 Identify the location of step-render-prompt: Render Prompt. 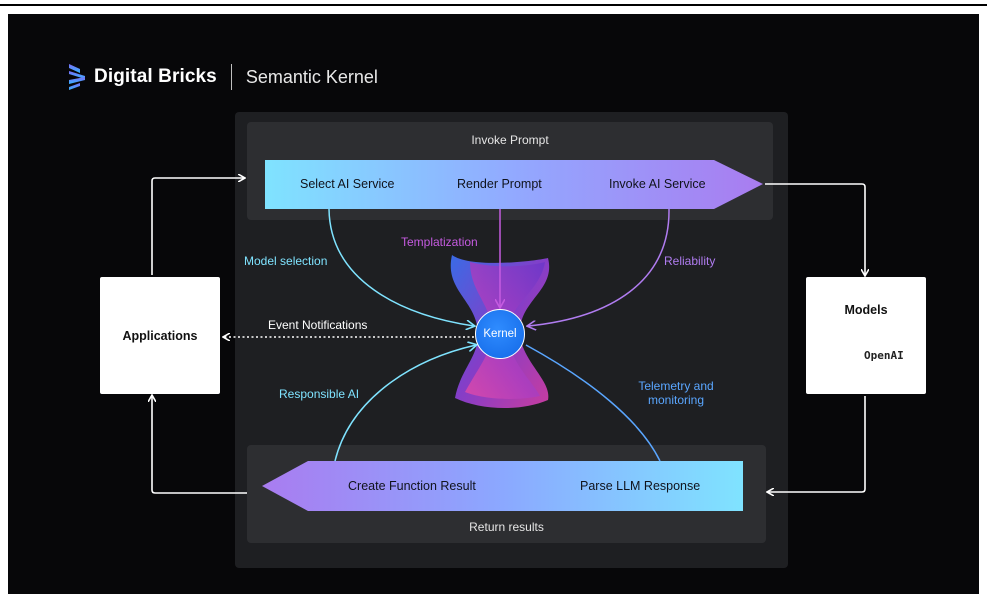
(499, 184).